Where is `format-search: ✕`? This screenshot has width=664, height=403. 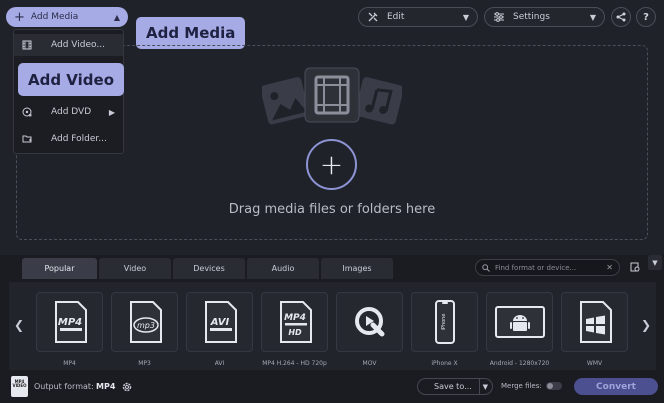
format-search: ✕ is located at coordinates (547, 267).